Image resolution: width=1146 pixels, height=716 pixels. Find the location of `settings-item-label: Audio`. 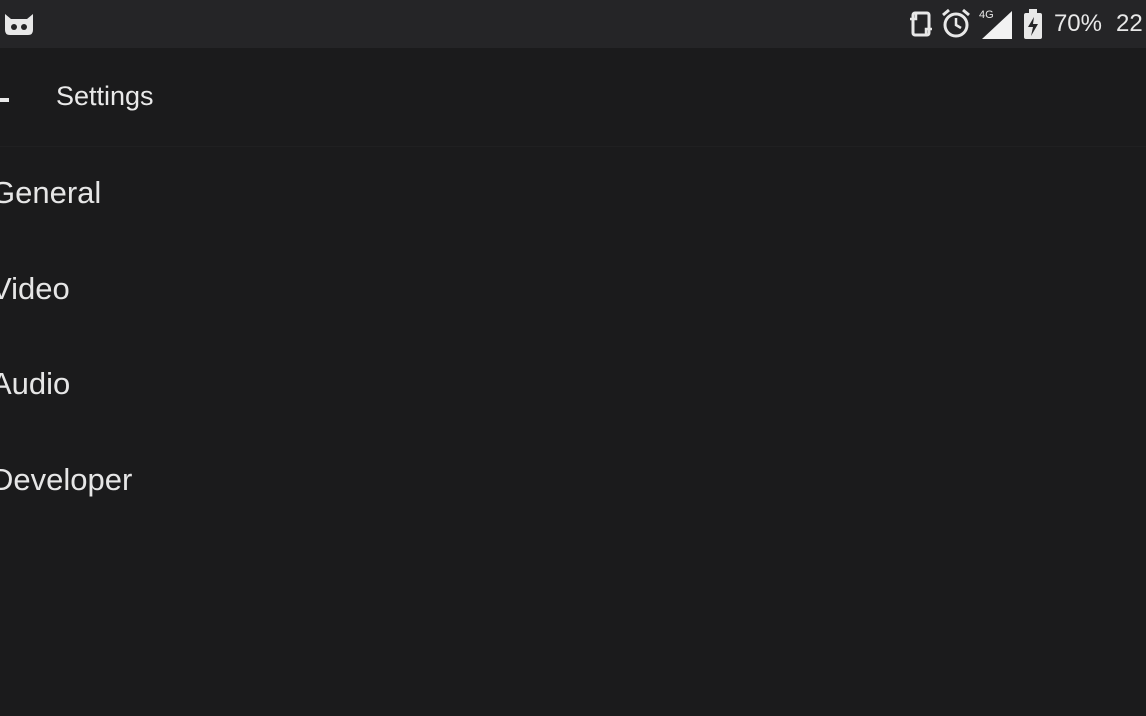

settings-item-label: Audio is located at coordinates (35, 383).